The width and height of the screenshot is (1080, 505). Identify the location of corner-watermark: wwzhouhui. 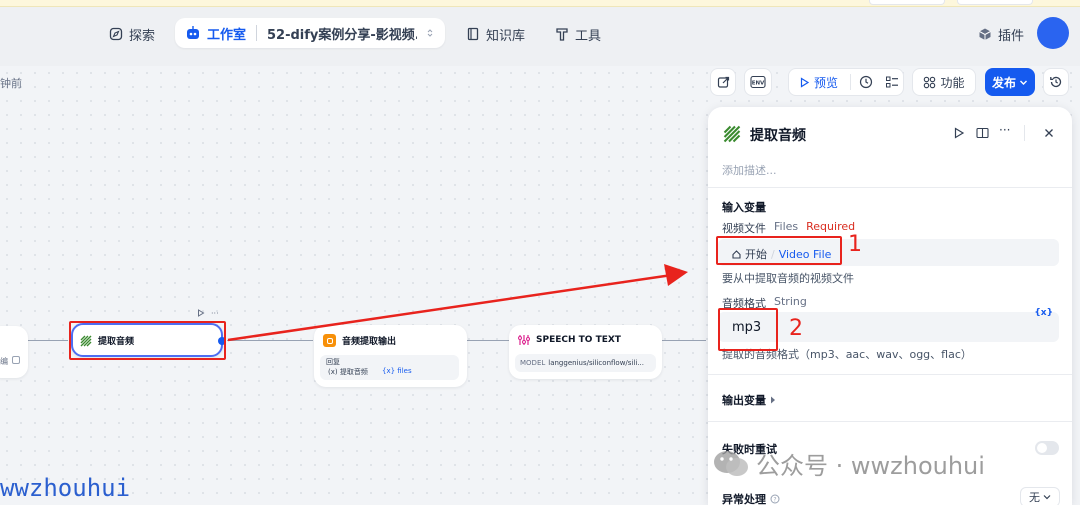
(65, 488).